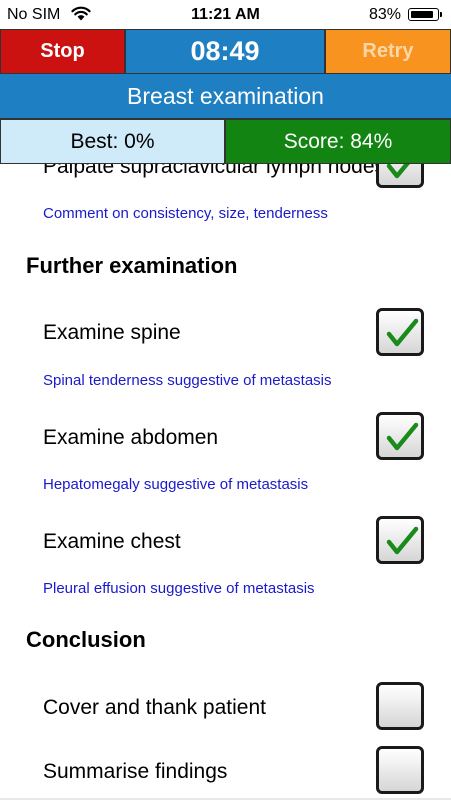 This screenshot has width=451, height=800. Describe the element at coordinates (388, 51) in the screenshot. I see `retry-button: Retry` at that location.